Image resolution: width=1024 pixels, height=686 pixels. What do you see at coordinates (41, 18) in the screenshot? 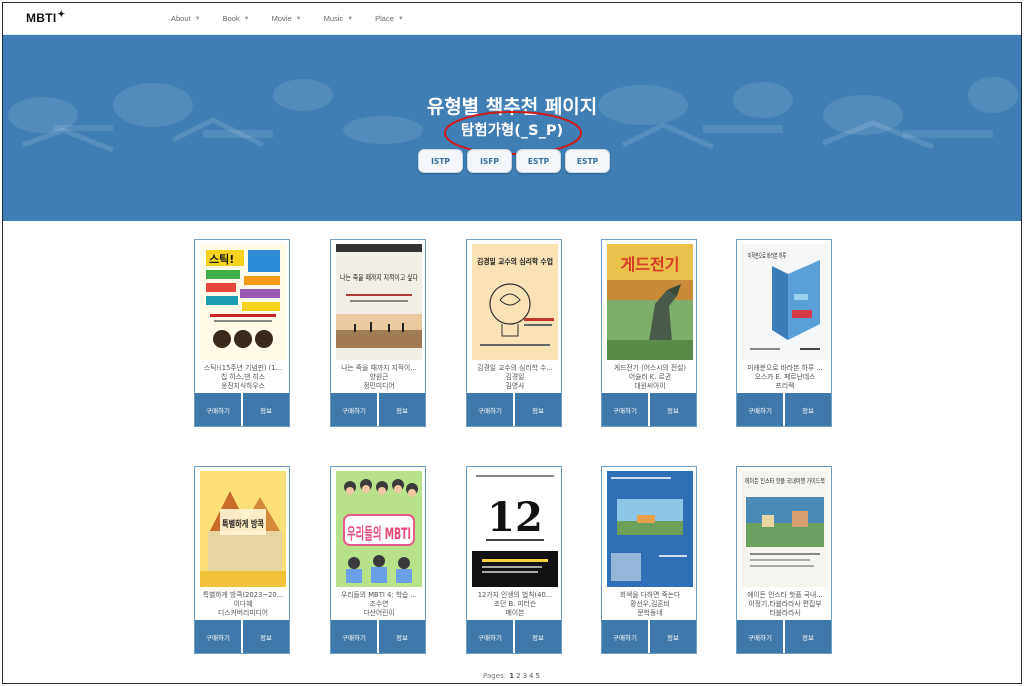
I see `logo-text: MBTI` at bounding box center [41, 18].